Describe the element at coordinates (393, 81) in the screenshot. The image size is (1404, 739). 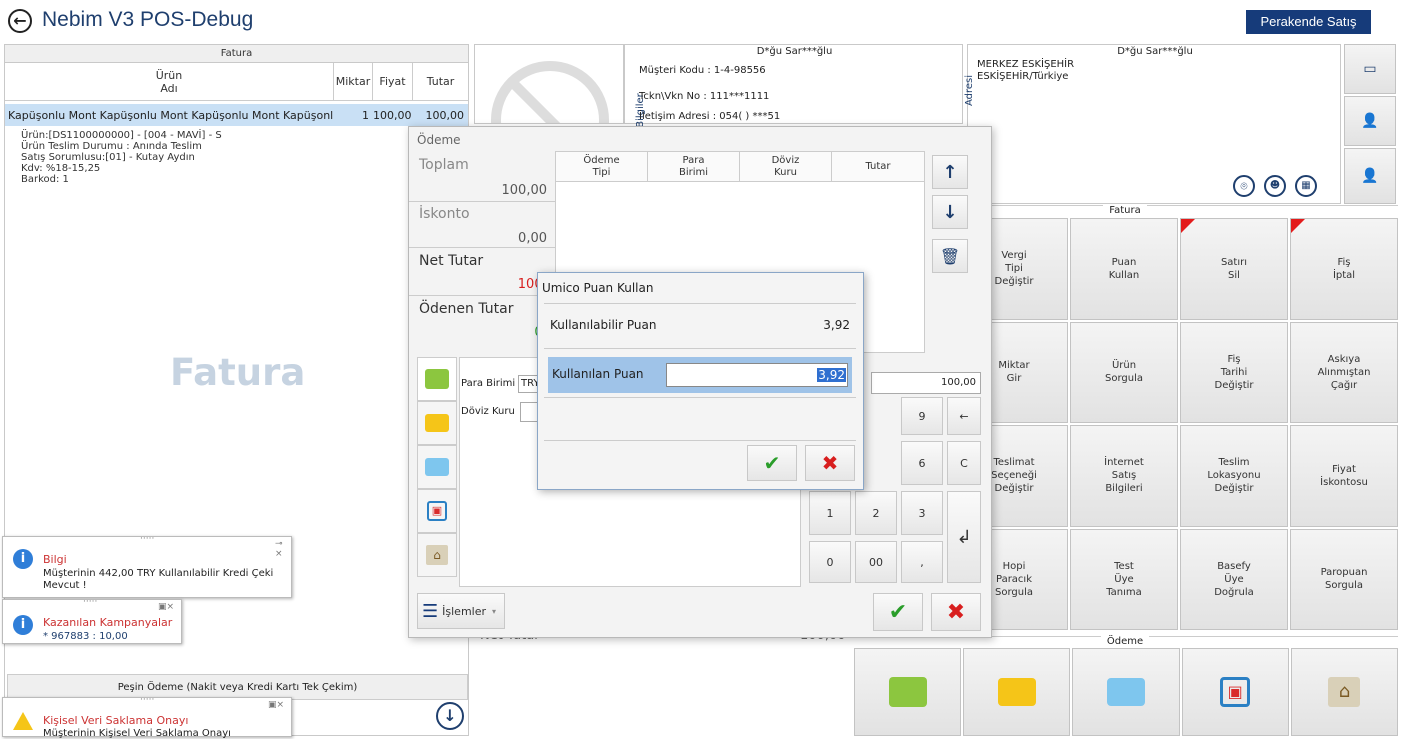
I see `col-price: Fiyat` at that location.